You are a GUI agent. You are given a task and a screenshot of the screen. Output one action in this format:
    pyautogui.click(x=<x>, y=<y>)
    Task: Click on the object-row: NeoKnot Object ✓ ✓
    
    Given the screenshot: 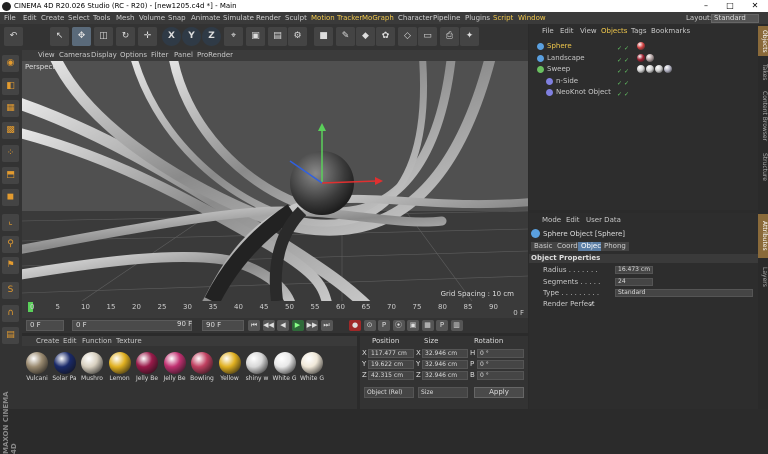 What is the action you would take?
    pyautogui.click(x=643, y=92)
    